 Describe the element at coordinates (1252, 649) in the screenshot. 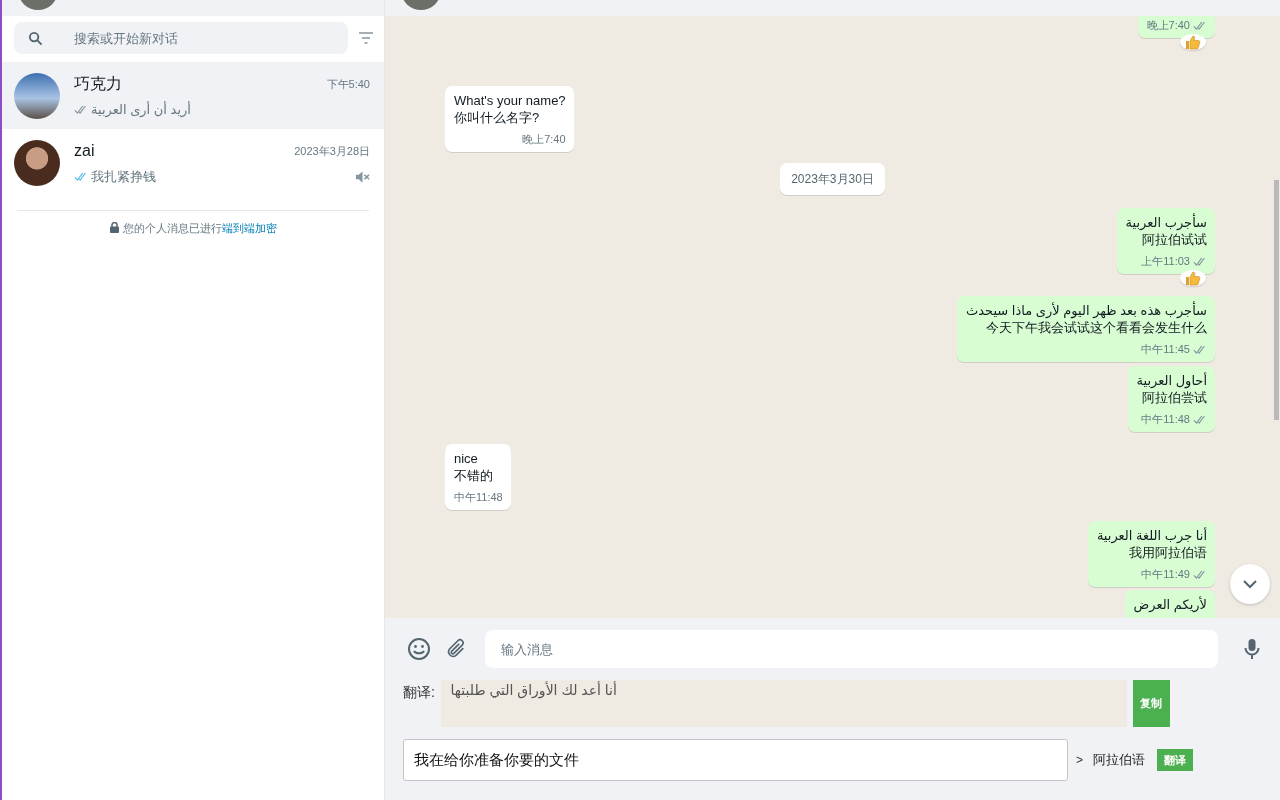

I see `microphone-icon` at that location.